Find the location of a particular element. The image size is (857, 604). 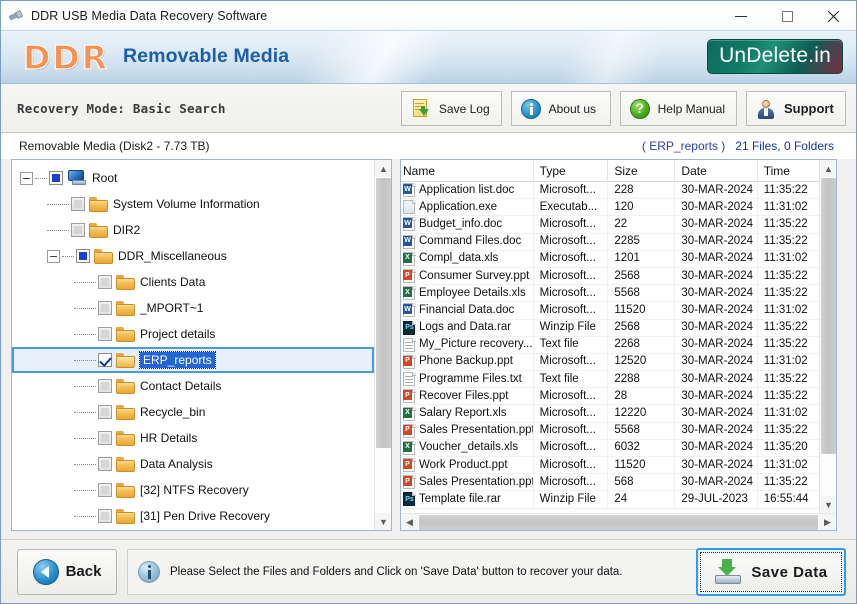

back-button: Back is located at coordinates (67, 571).